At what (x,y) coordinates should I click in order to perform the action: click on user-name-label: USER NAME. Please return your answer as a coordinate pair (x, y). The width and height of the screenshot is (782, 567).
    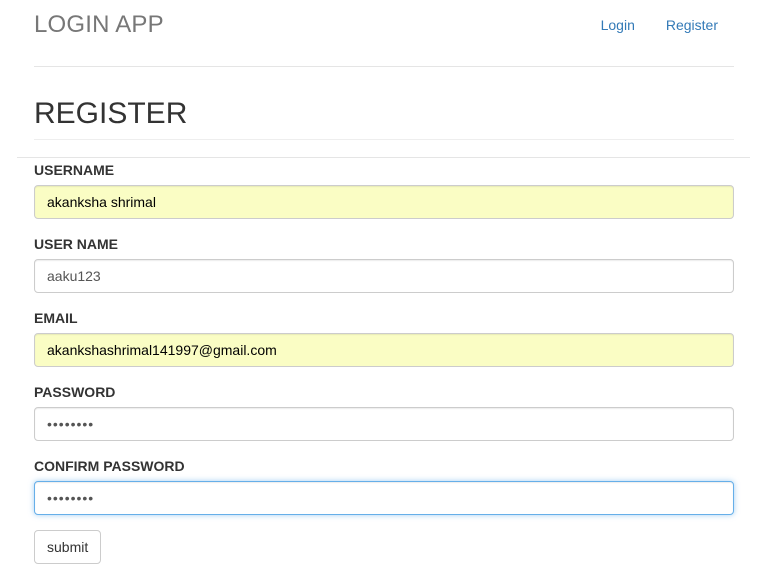
    Looking at the image, I should click on (76, 244).